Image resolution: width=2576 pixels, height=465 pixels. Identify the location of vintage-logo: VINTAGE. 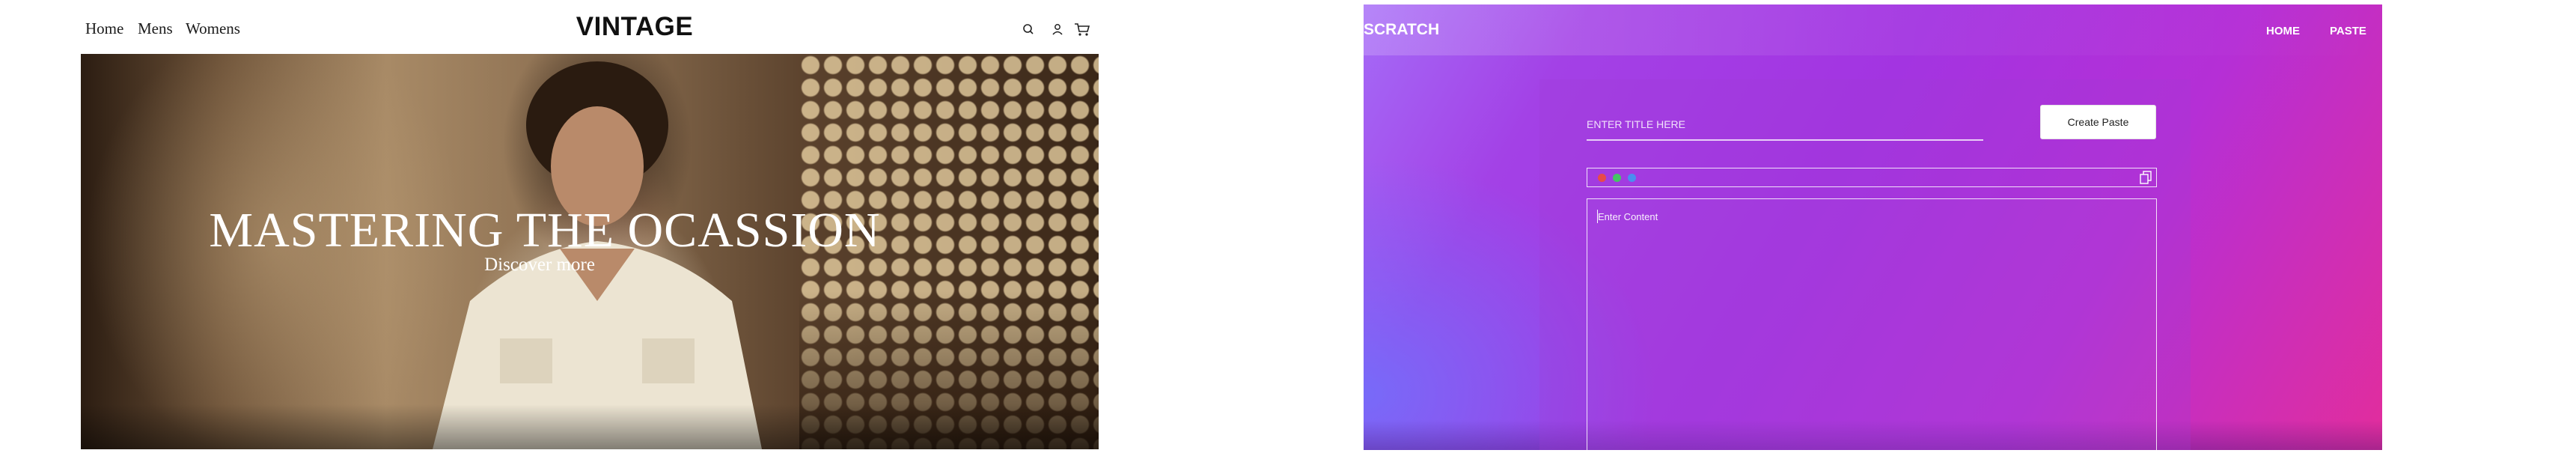
(635, 27).